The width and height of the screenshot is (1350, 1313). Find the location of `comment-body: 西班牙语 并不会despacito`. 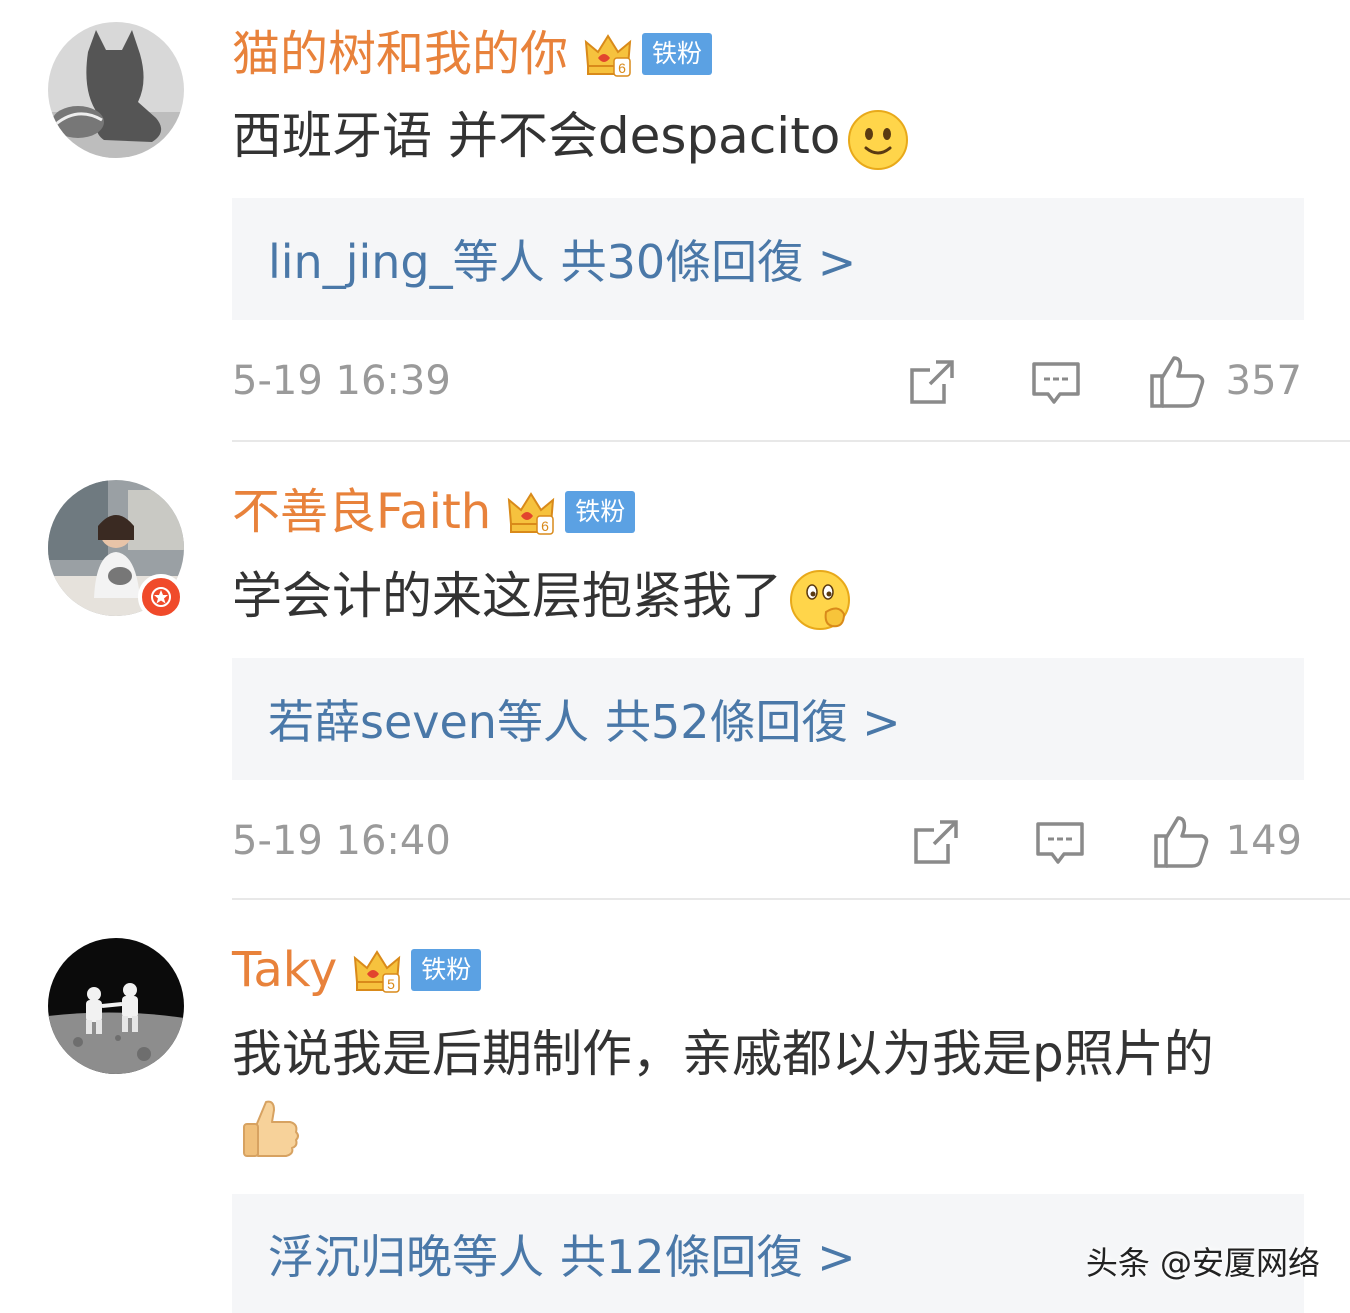

comment-body: 西班牙语 并不会despacito is located at coordinates (536, 136).